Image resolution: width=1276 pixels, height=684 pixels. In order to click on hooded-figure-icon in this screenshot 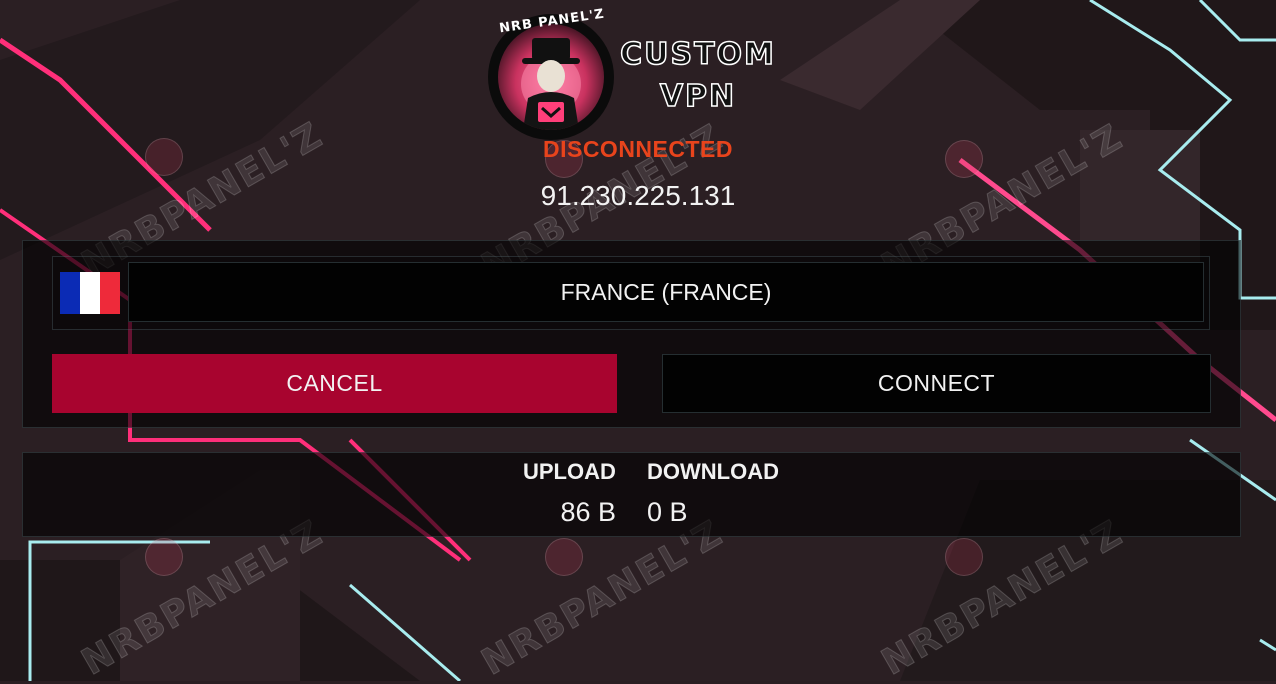, I will do `click(551, 77)`.